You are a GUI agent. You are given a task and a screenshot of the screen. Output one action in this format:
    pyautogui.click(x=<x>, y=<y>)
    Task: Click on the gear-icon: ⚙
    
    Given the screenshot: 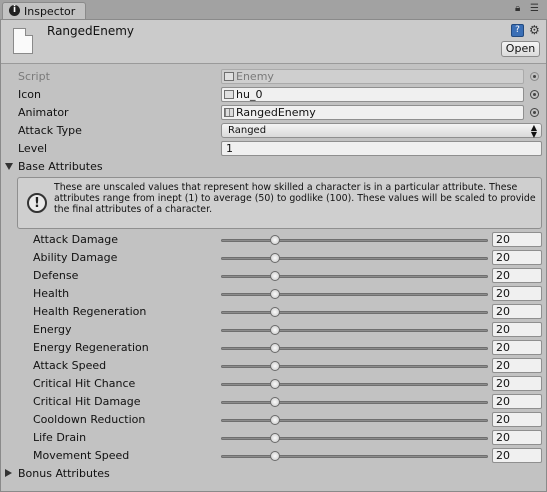 What is the action you would take?
    pyautogui.click(x=534, y=30)
    